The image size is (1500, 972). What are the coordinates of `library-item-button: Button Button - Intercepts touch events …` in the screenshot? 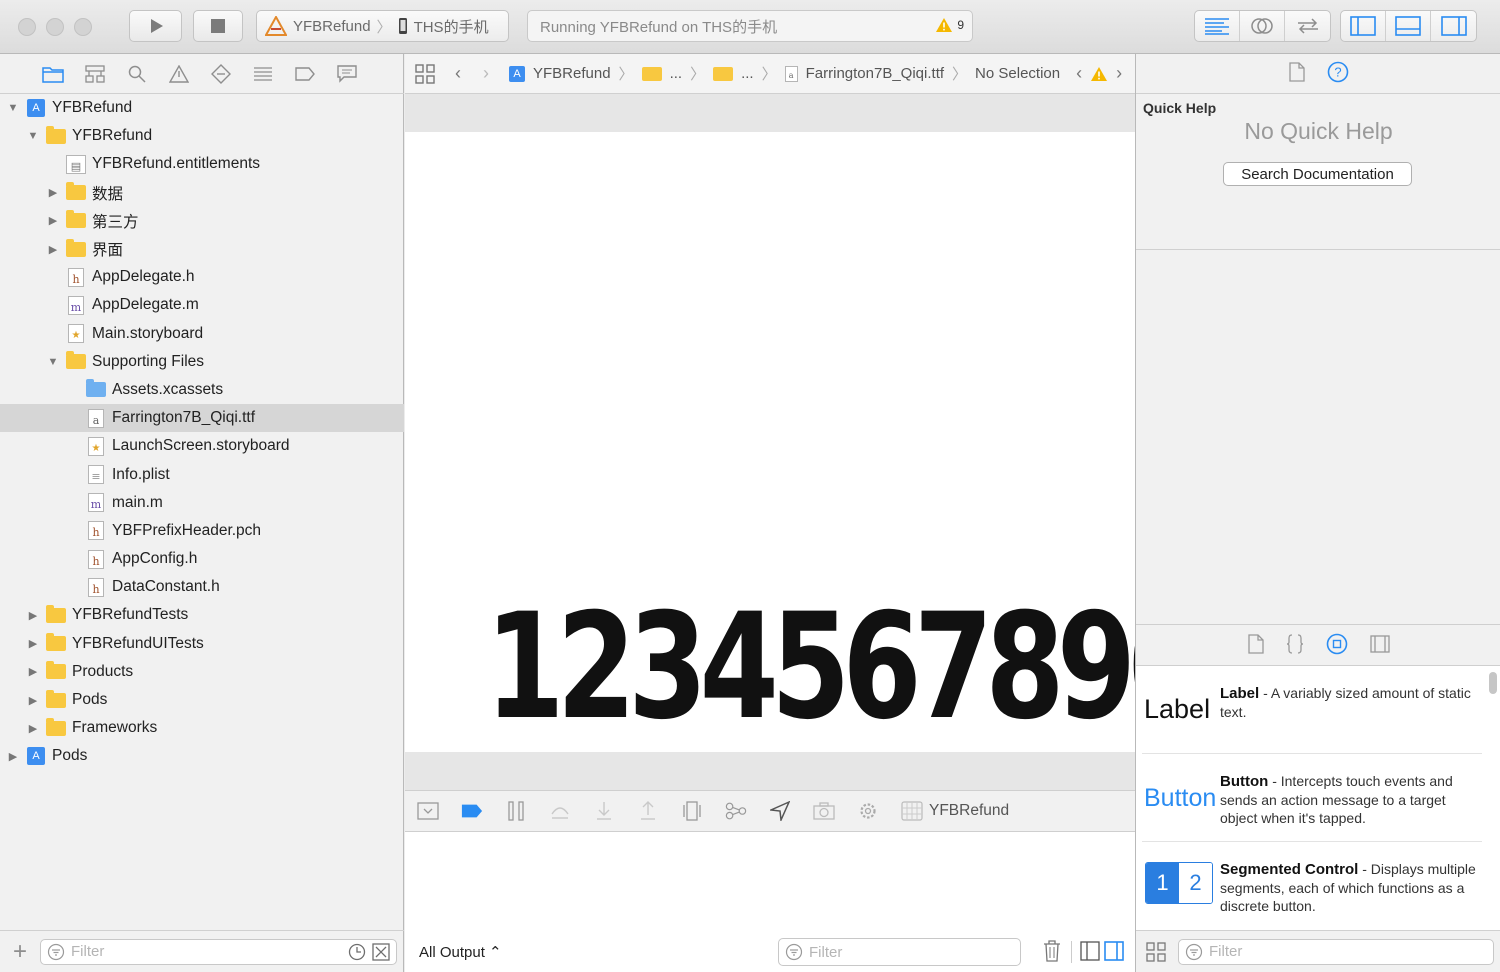 It's located at (1312, 798).